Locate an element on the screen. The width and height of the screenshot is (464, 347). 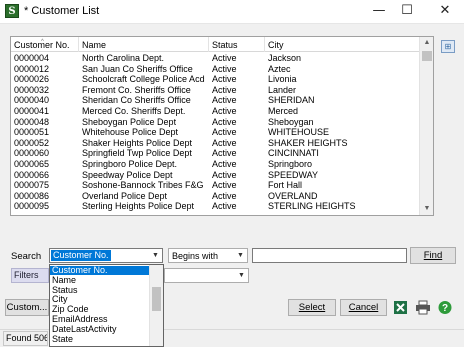
column-header-name: Name is located at coordinates (144, 44).